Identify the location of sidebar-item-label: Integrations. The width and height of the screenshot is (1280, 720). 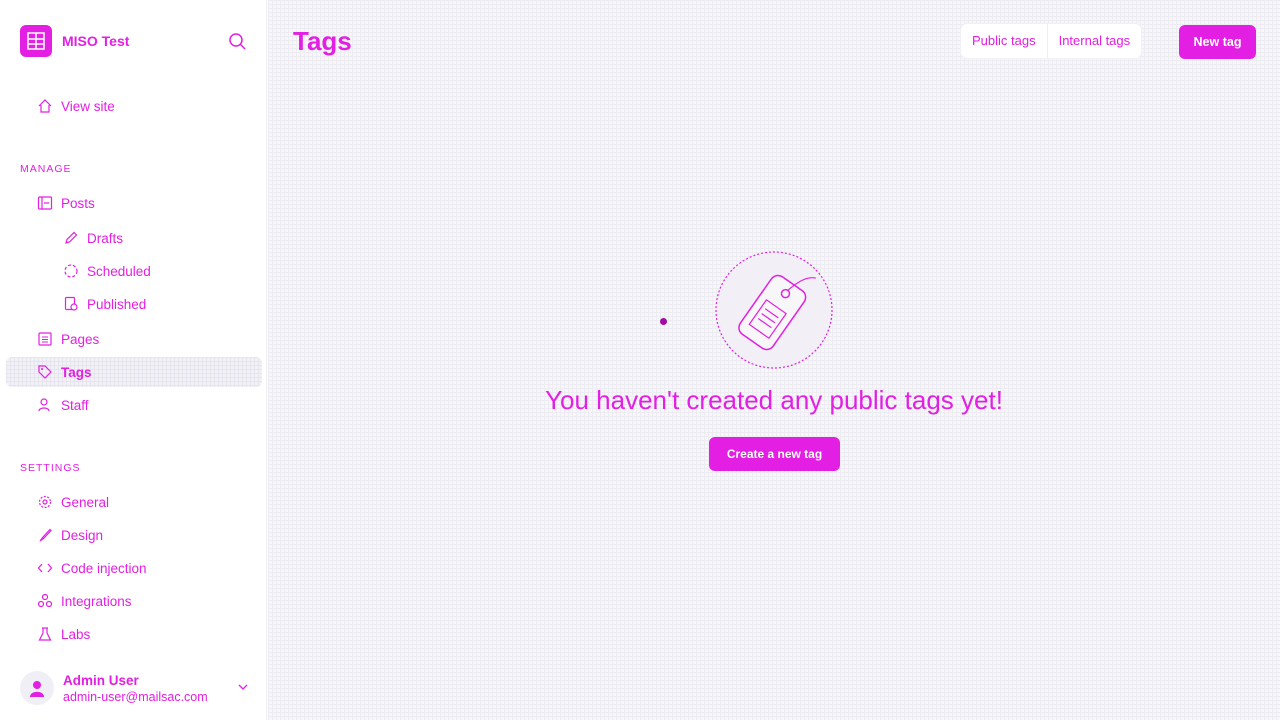
(96, 601).